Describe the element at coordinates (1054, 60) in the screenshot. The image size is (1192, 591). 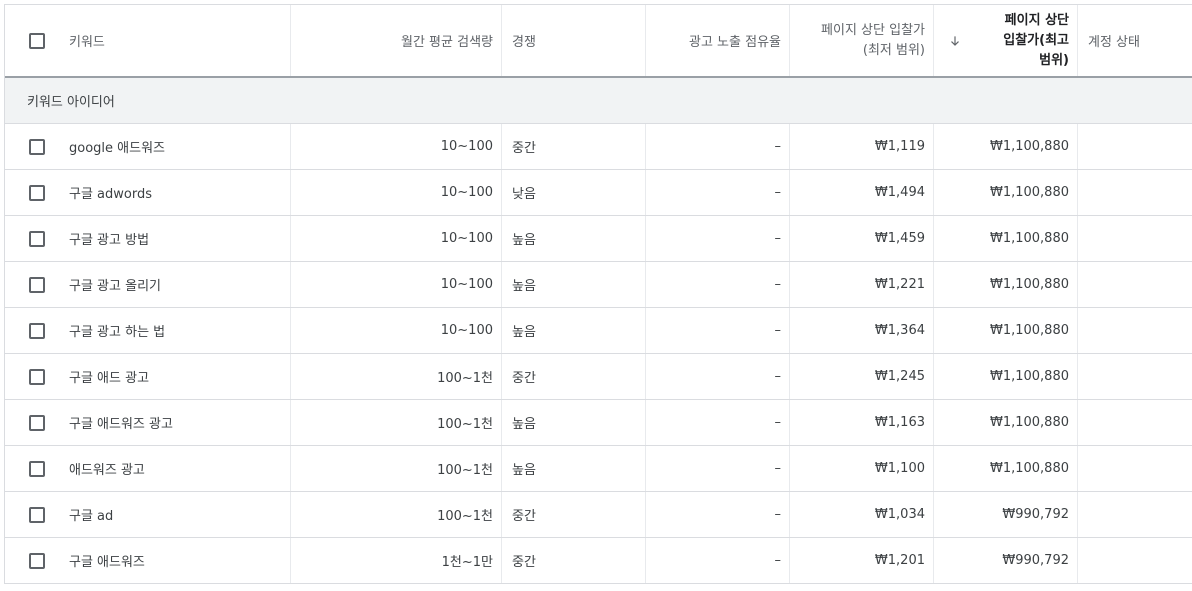
I see `header-top-bid-high-line3: 범위)` at that location.